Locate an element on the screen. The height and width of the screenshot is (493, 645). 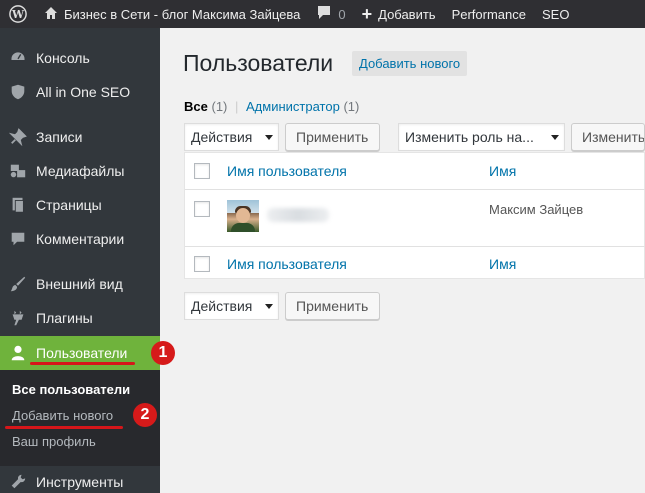
sidebar-item-label: Внешний вид is located at coordinates (79, 284).